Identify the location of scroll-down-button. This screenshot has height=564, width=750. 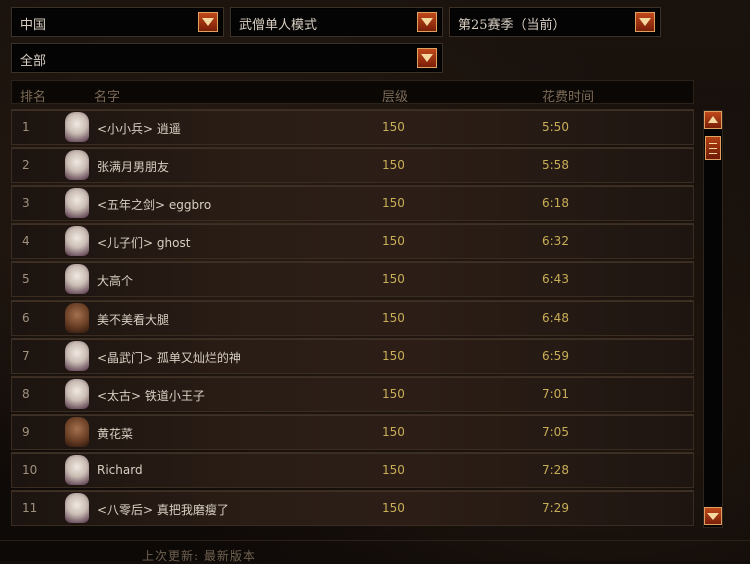
(713, 516).